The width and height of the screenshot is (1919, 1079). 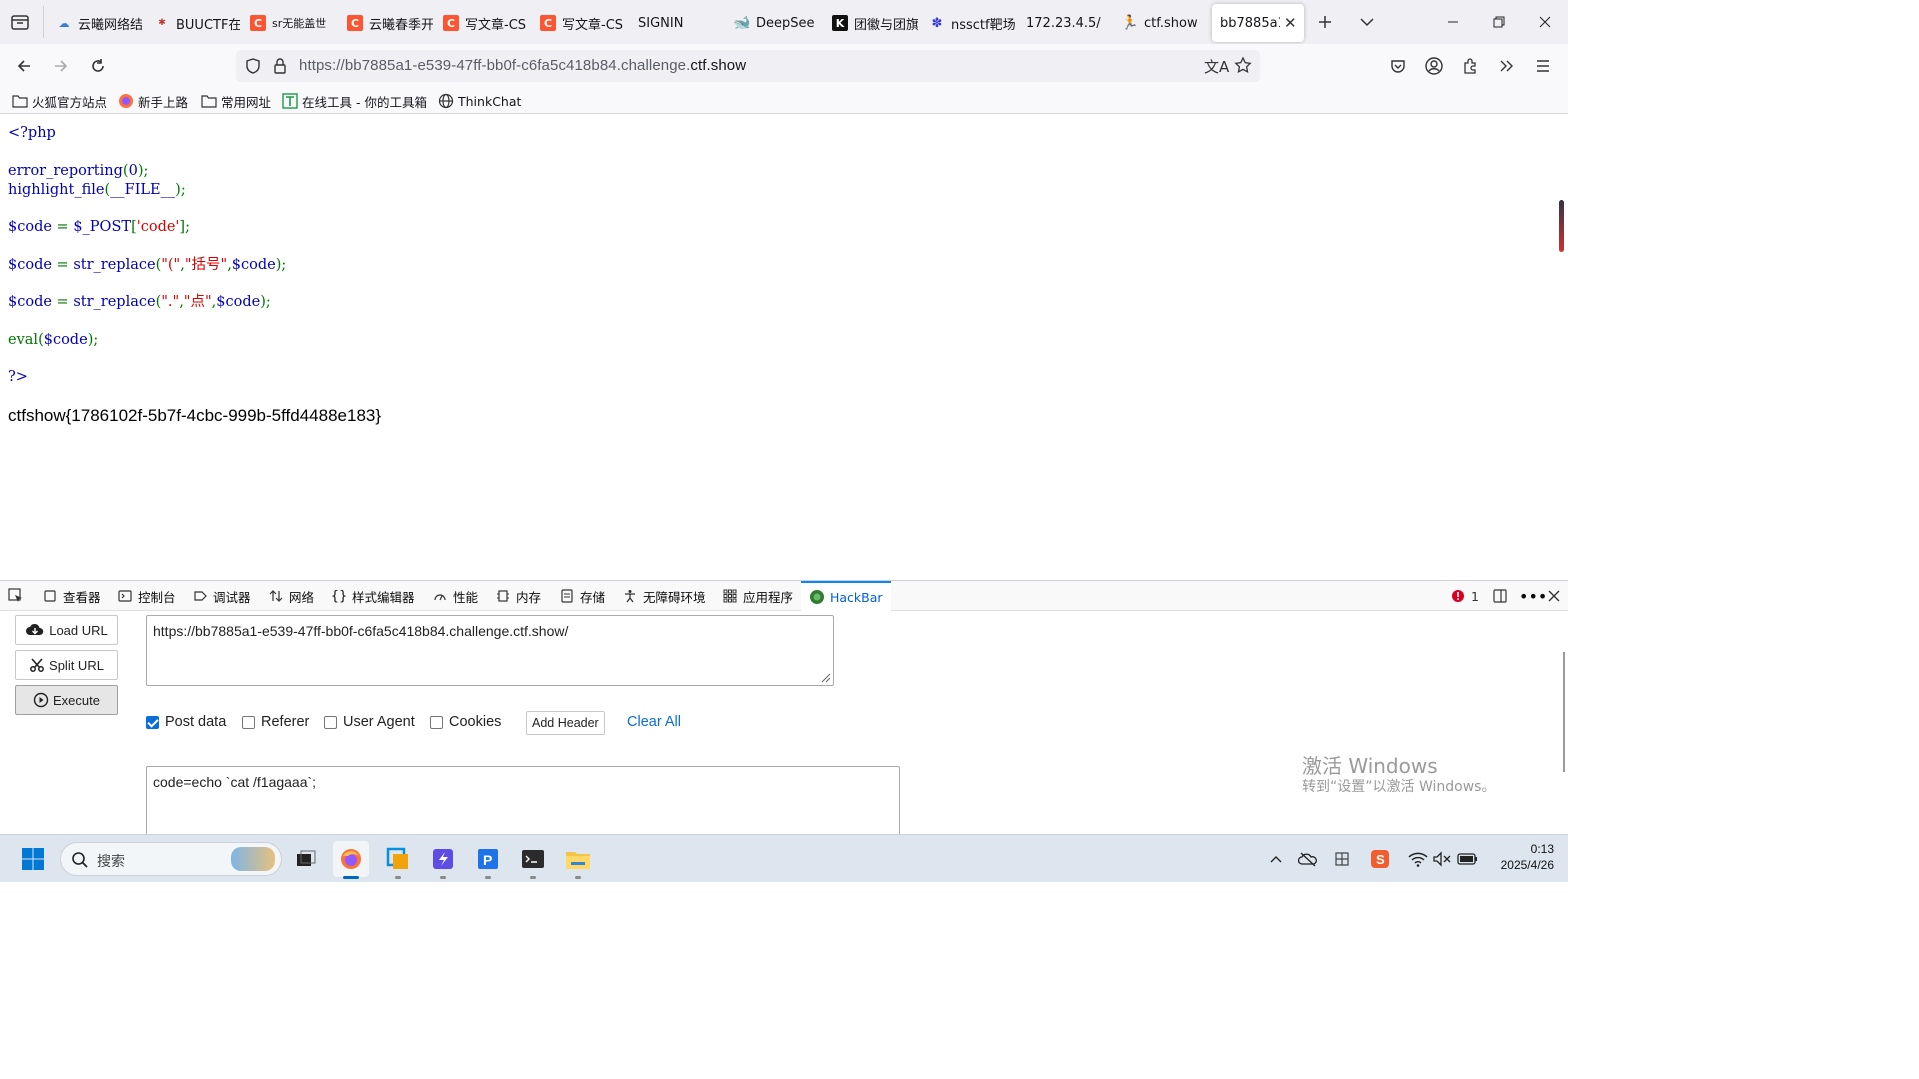 I want to click on option-label: Post data, so click(x=196, y=722).